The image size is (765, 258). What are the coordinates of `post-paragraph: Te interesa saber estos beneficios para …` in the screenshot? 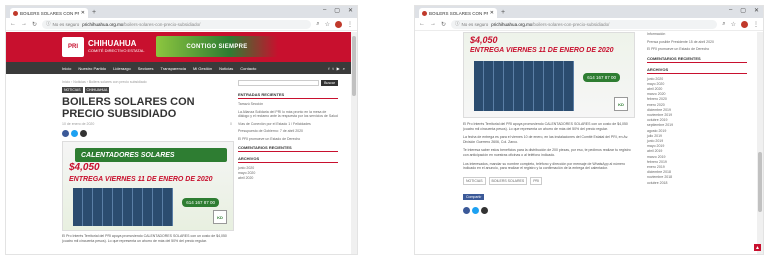 It's located at (547, 152).